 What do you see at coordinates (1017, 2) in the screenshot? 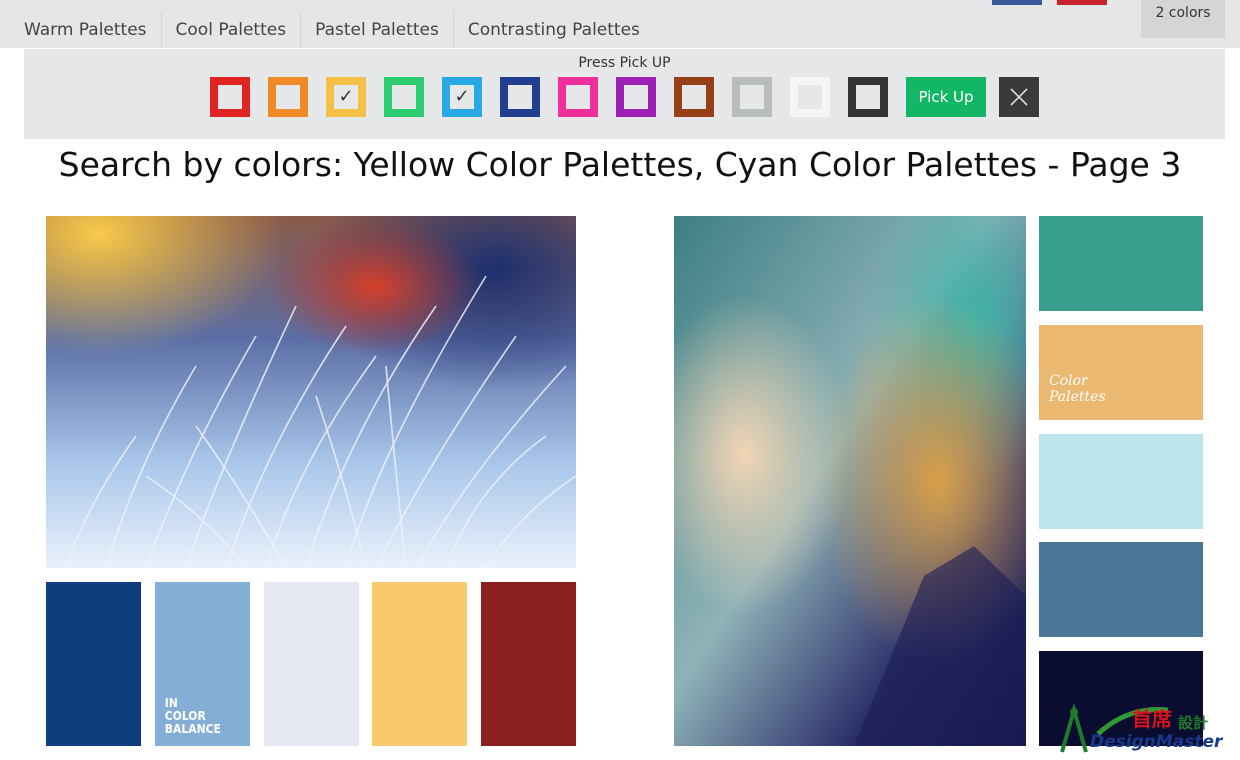
I see `facebook-share-button` at bounding box center [1017, 2].